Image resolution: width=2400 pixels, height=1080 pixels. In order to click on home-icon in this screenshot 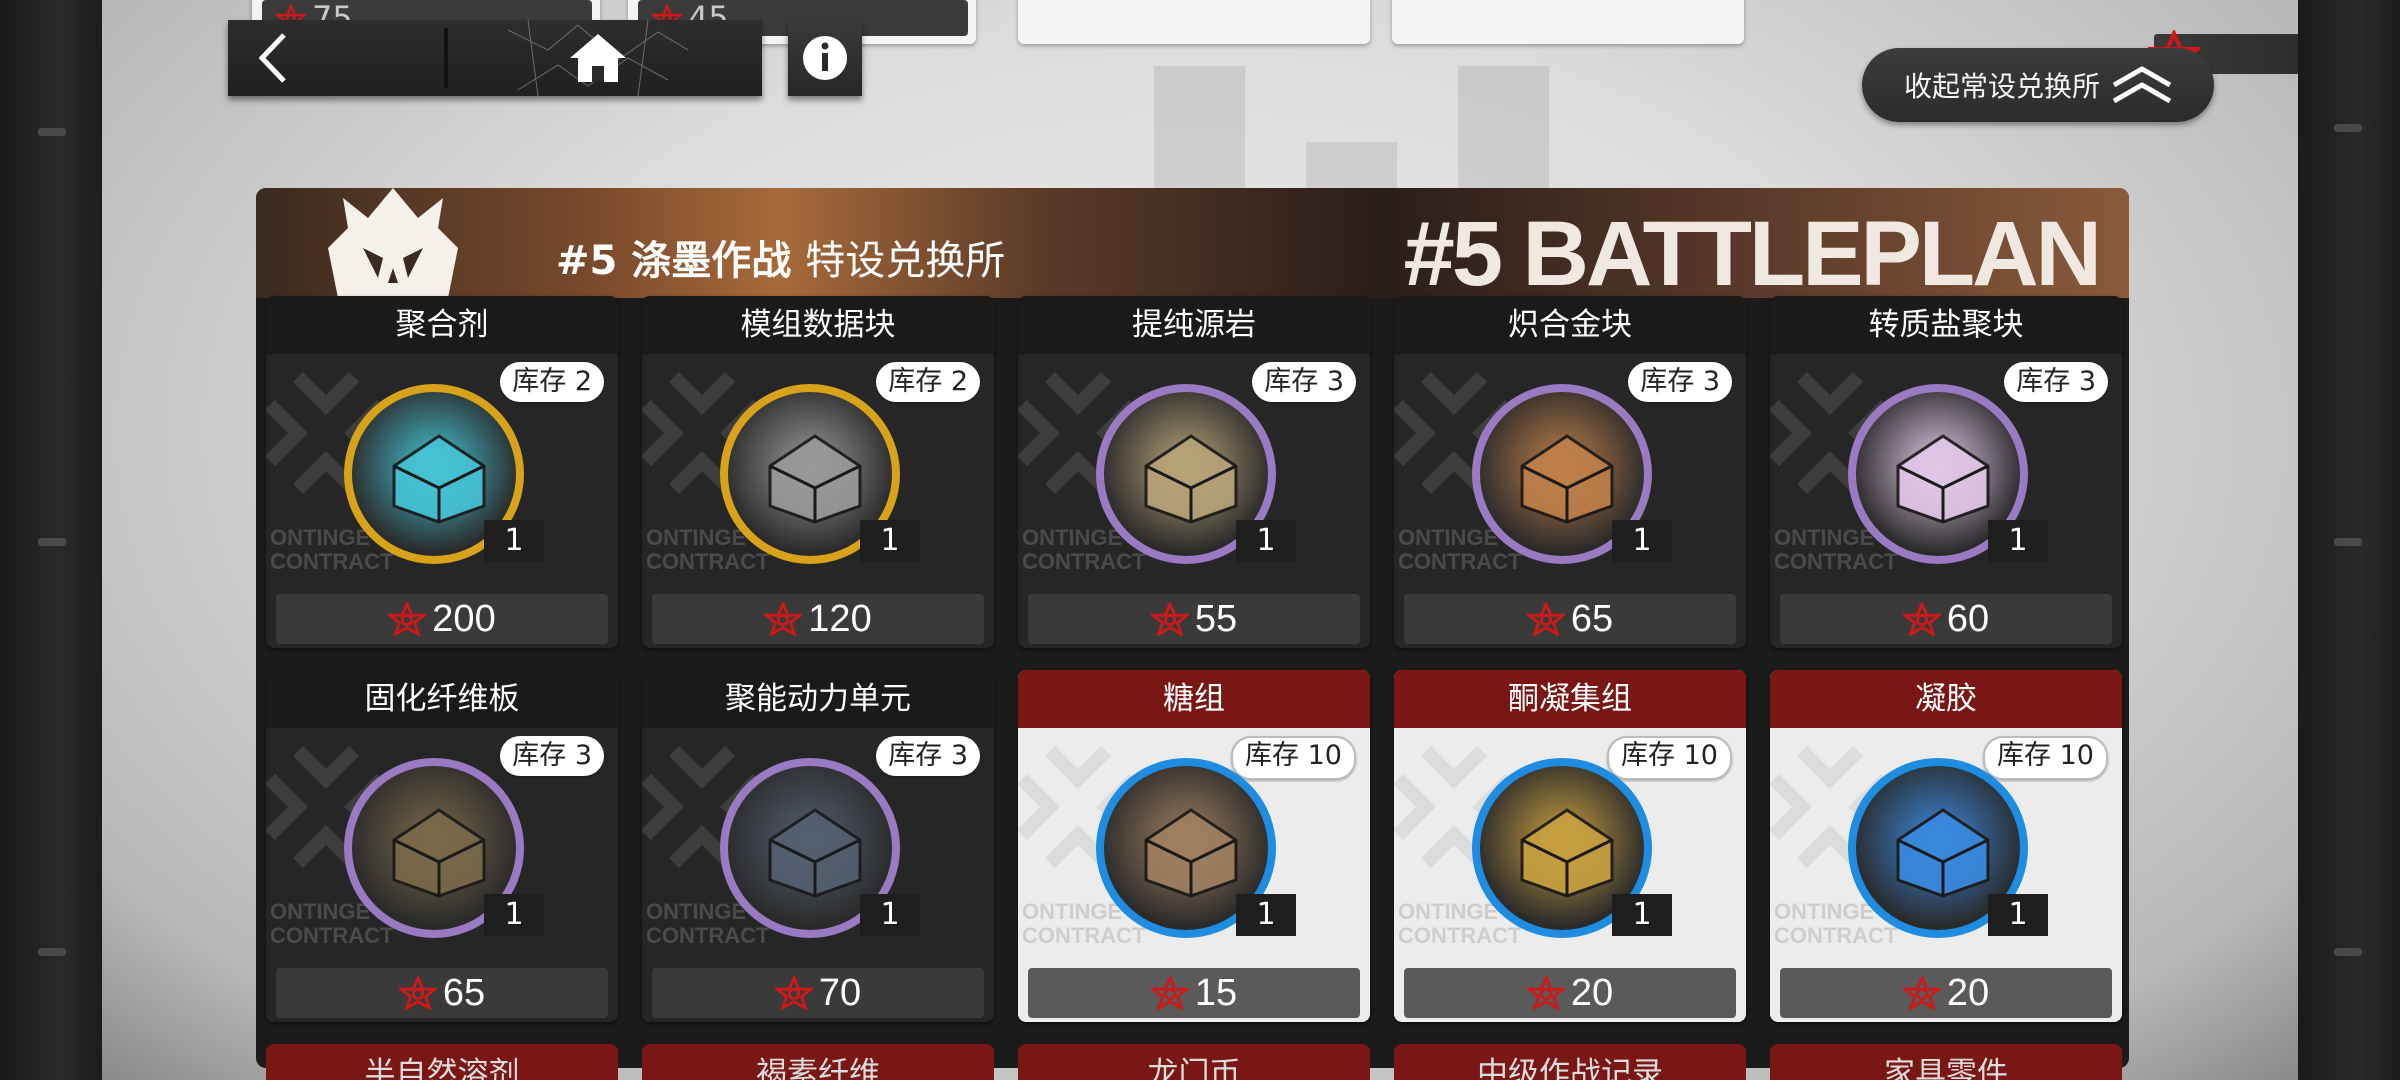, I will do `click(598, 58)`.